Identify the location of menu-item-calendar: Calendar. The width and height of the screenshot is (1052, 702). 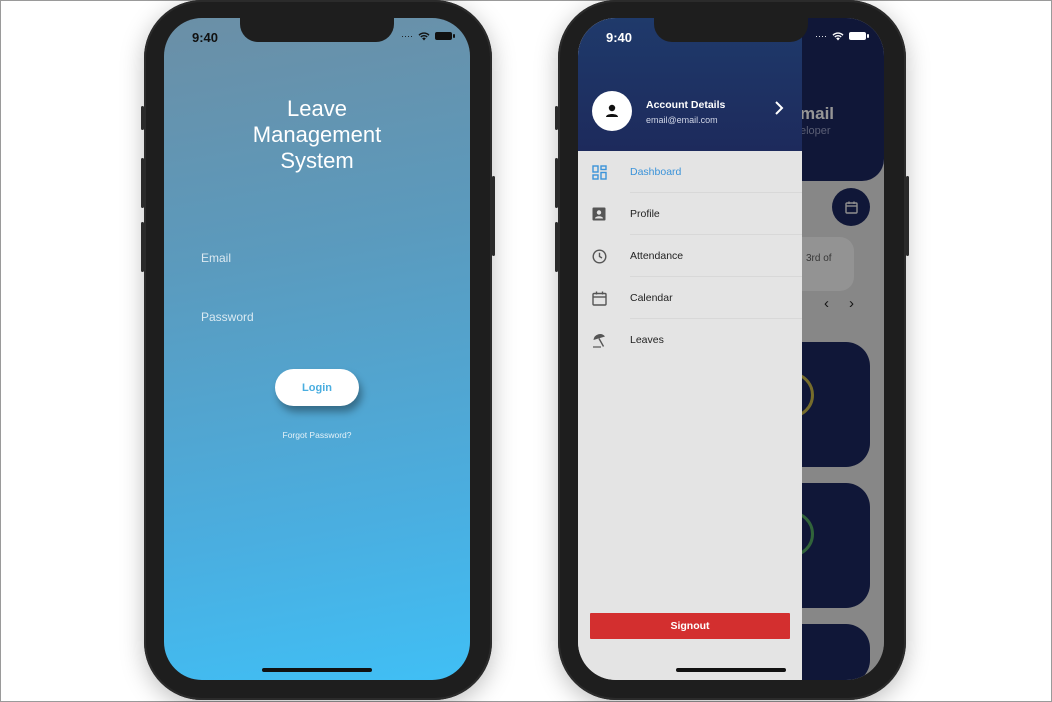
(696, 298).